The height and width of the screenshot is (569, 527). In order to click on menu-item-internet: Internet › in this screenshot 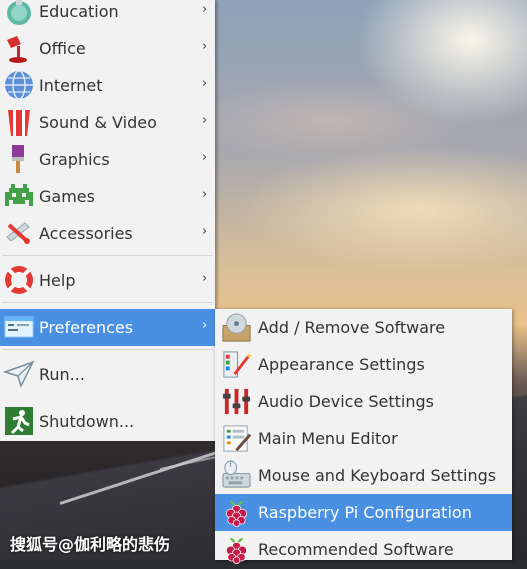, I will do `click(107, 85)`.